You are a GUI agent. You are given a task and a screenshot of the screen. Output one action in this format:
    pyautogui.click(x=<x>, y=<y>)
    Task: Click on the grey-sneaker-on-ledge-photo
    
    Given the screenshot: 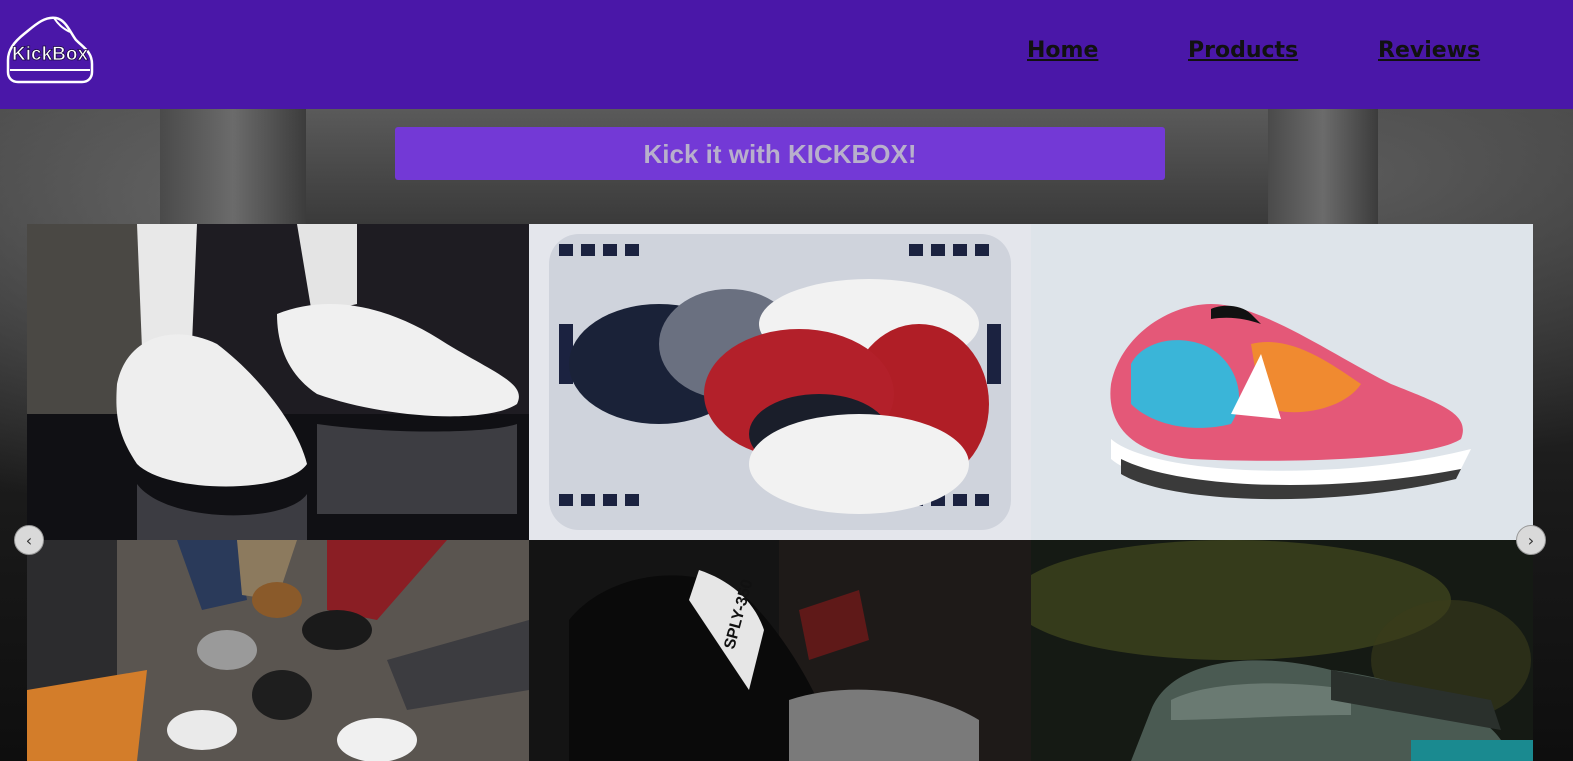 What is the action you would take?
    pyautogui.click(x=1282, y=650)
    